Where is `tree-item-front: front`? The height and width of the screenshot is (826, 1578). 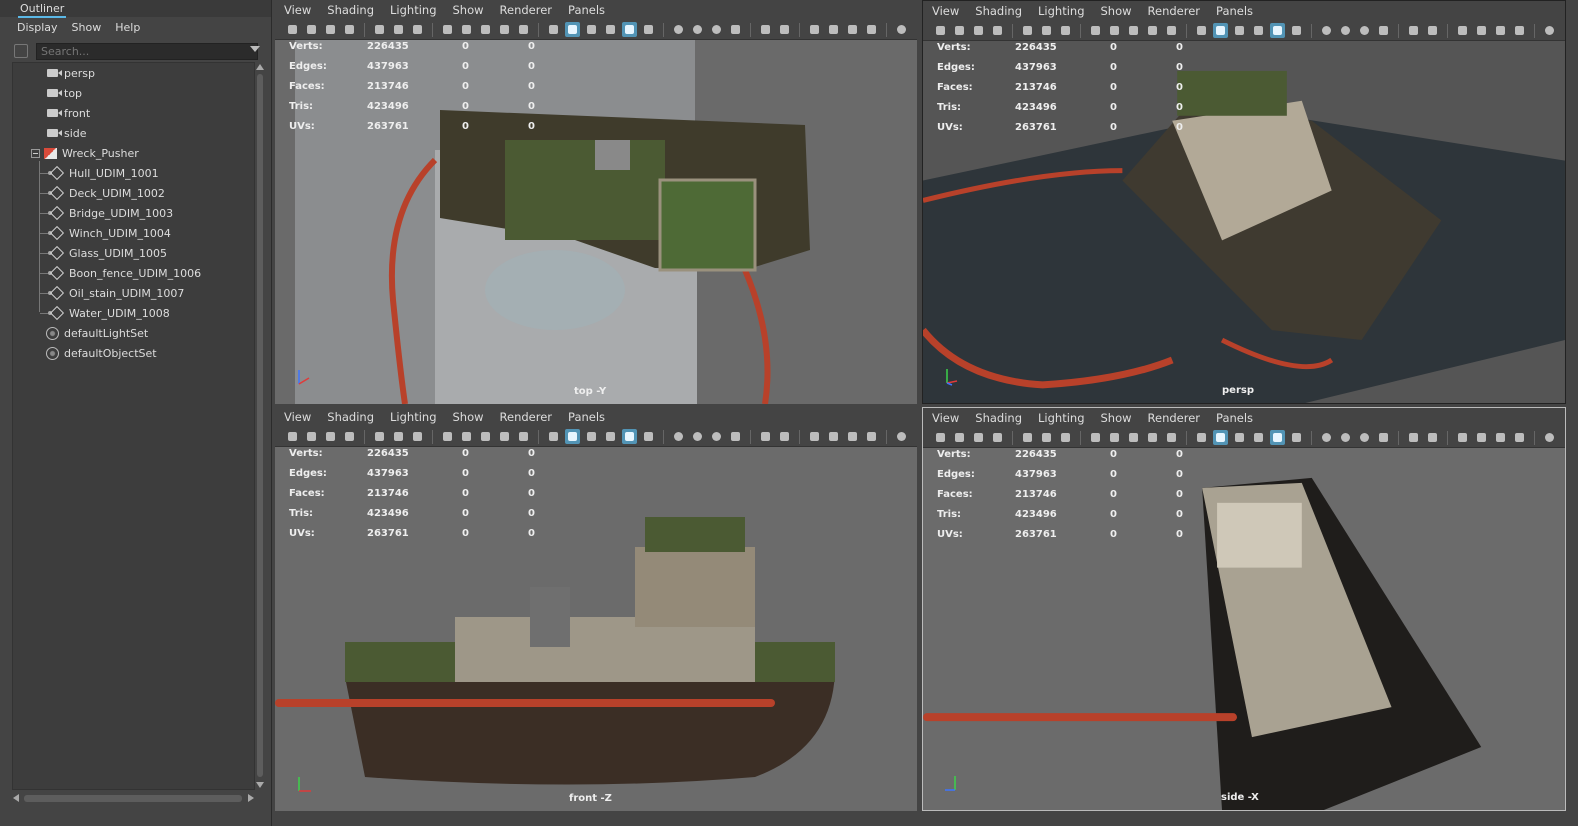
tree-item-front: front is located at coordinates (68, 113).